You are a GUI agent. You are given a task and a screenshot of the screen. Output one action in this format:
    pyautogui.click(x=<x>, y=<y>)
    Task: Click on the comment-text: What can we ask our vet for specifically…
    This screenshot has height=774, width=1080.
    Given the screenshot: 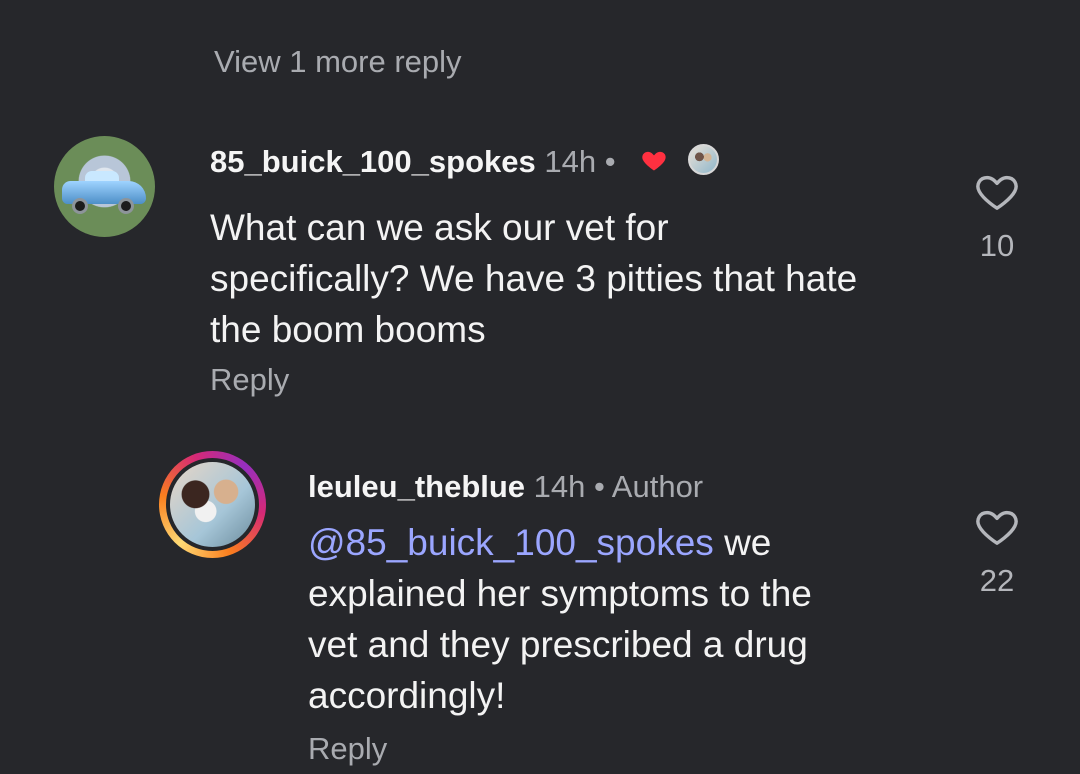 What is the action you would take?
    pyautogui.click(x=534, y=278)
    